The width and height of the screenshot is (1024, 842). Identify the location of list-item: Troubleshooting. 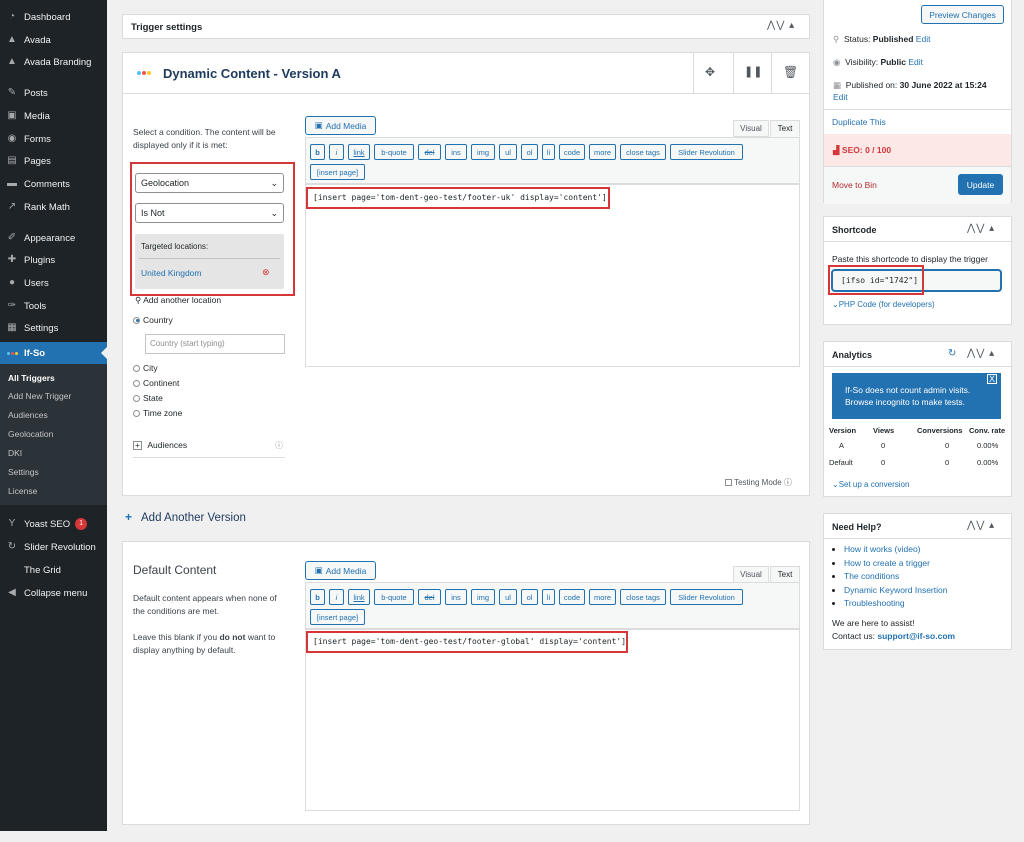
(895, 604).